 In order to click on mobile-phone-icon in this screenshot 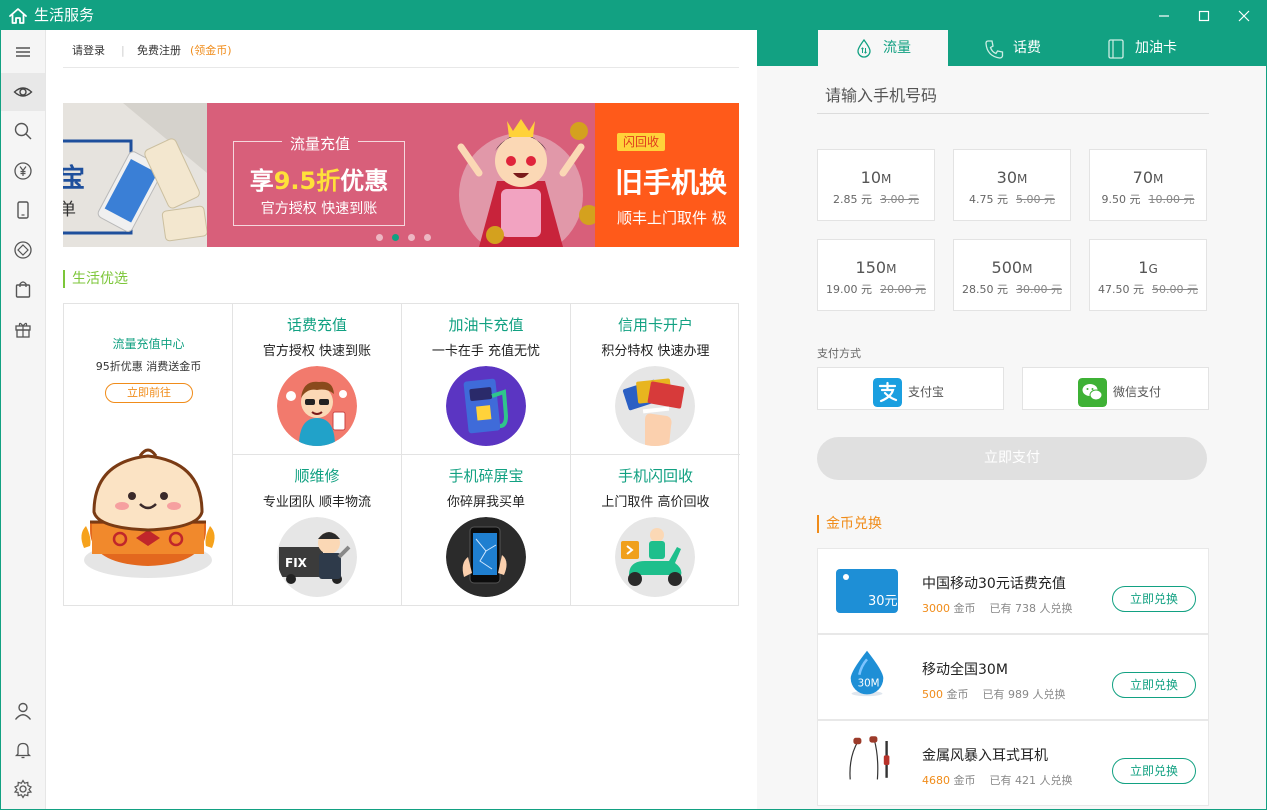, I will do `click(23, 210)`.